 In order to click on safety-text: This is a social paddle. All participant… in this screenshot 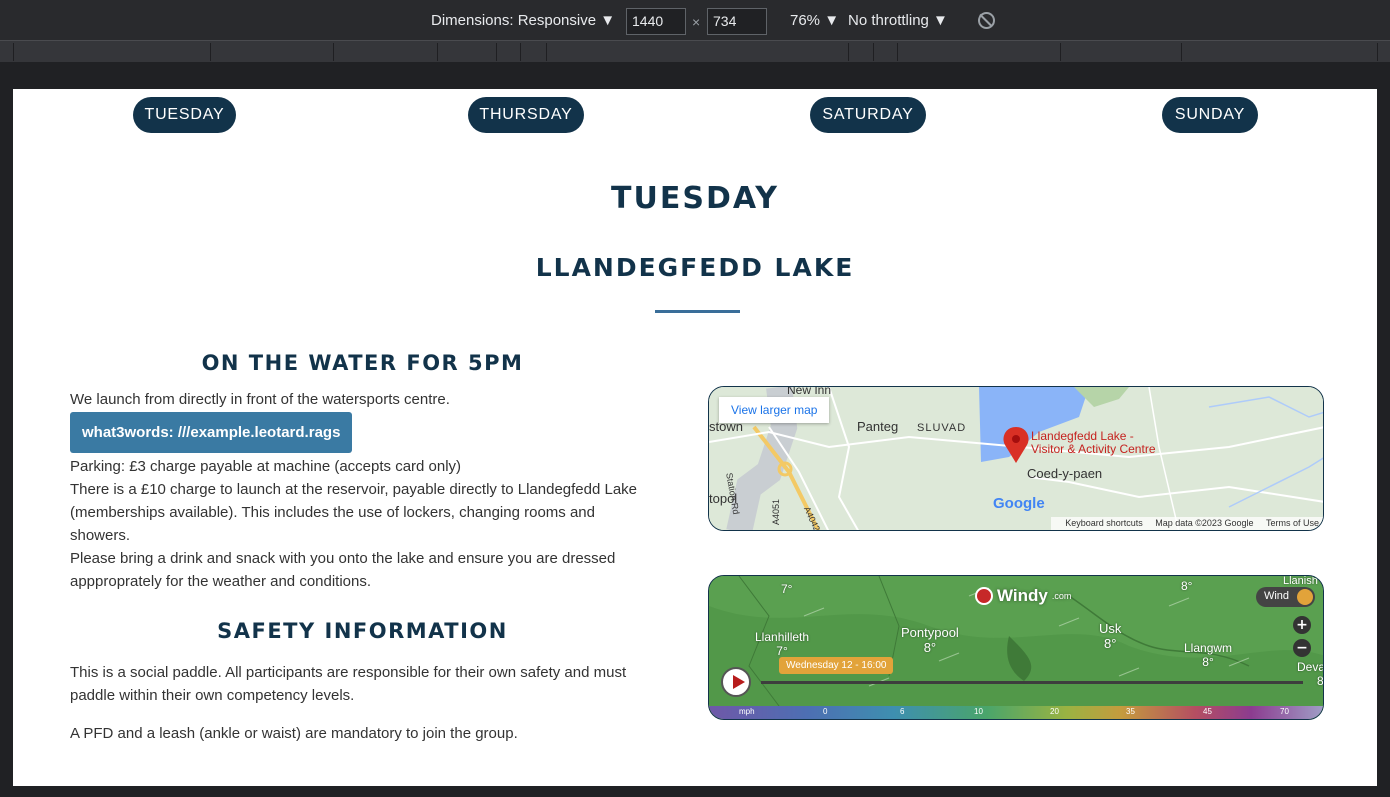, I will do `click(348, 684)`.